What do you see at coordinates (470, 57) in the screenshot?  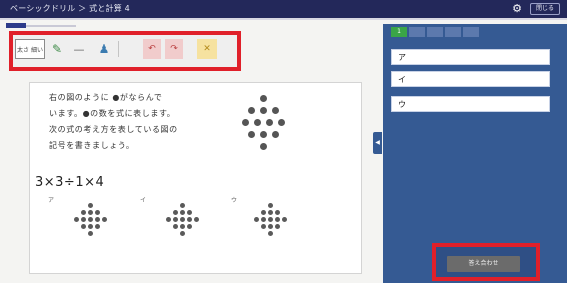 I see `answer-field-a: ア` at bounding box center [470, 57].